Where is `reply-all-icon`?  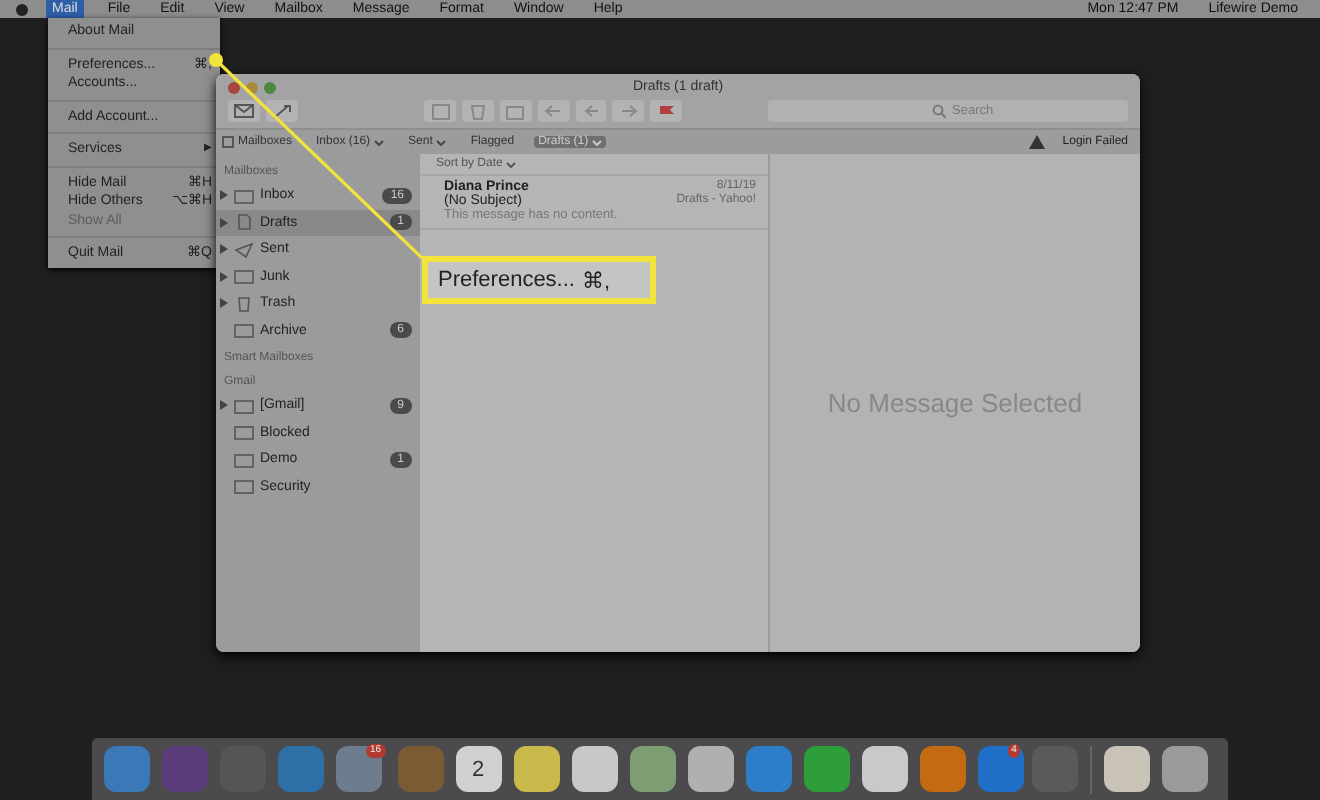
reply-all-icon is located at coordinates (591, 111).